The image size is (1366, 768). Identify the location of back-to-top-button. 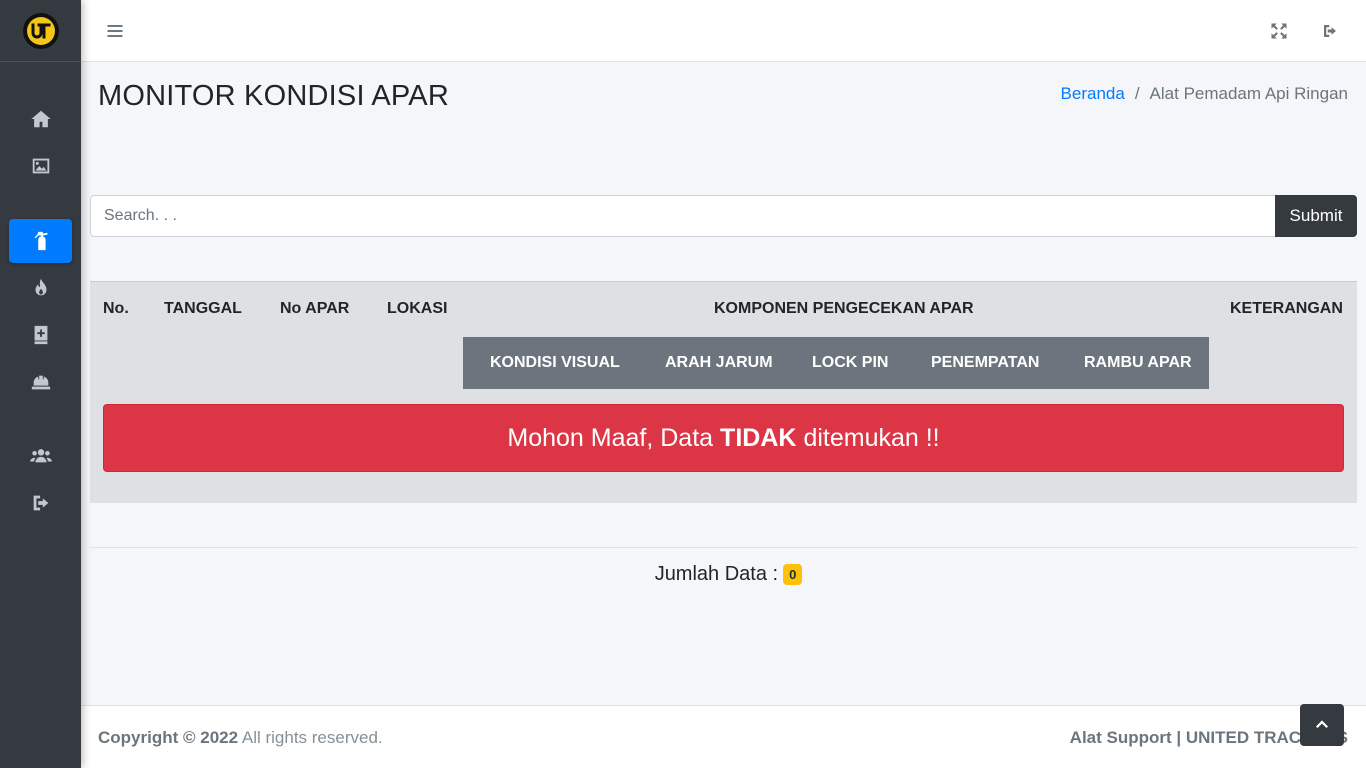
(1322, 725).